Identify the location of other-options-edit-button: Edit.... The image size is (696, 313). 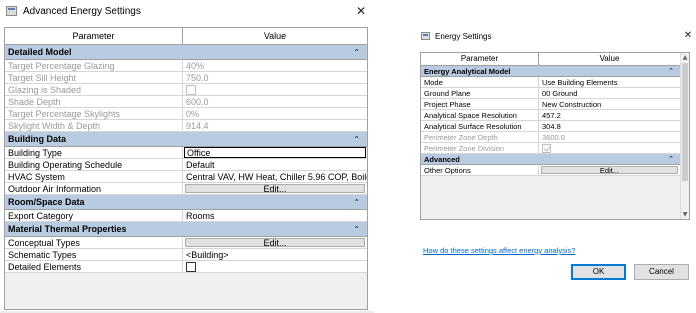
(609, 170).